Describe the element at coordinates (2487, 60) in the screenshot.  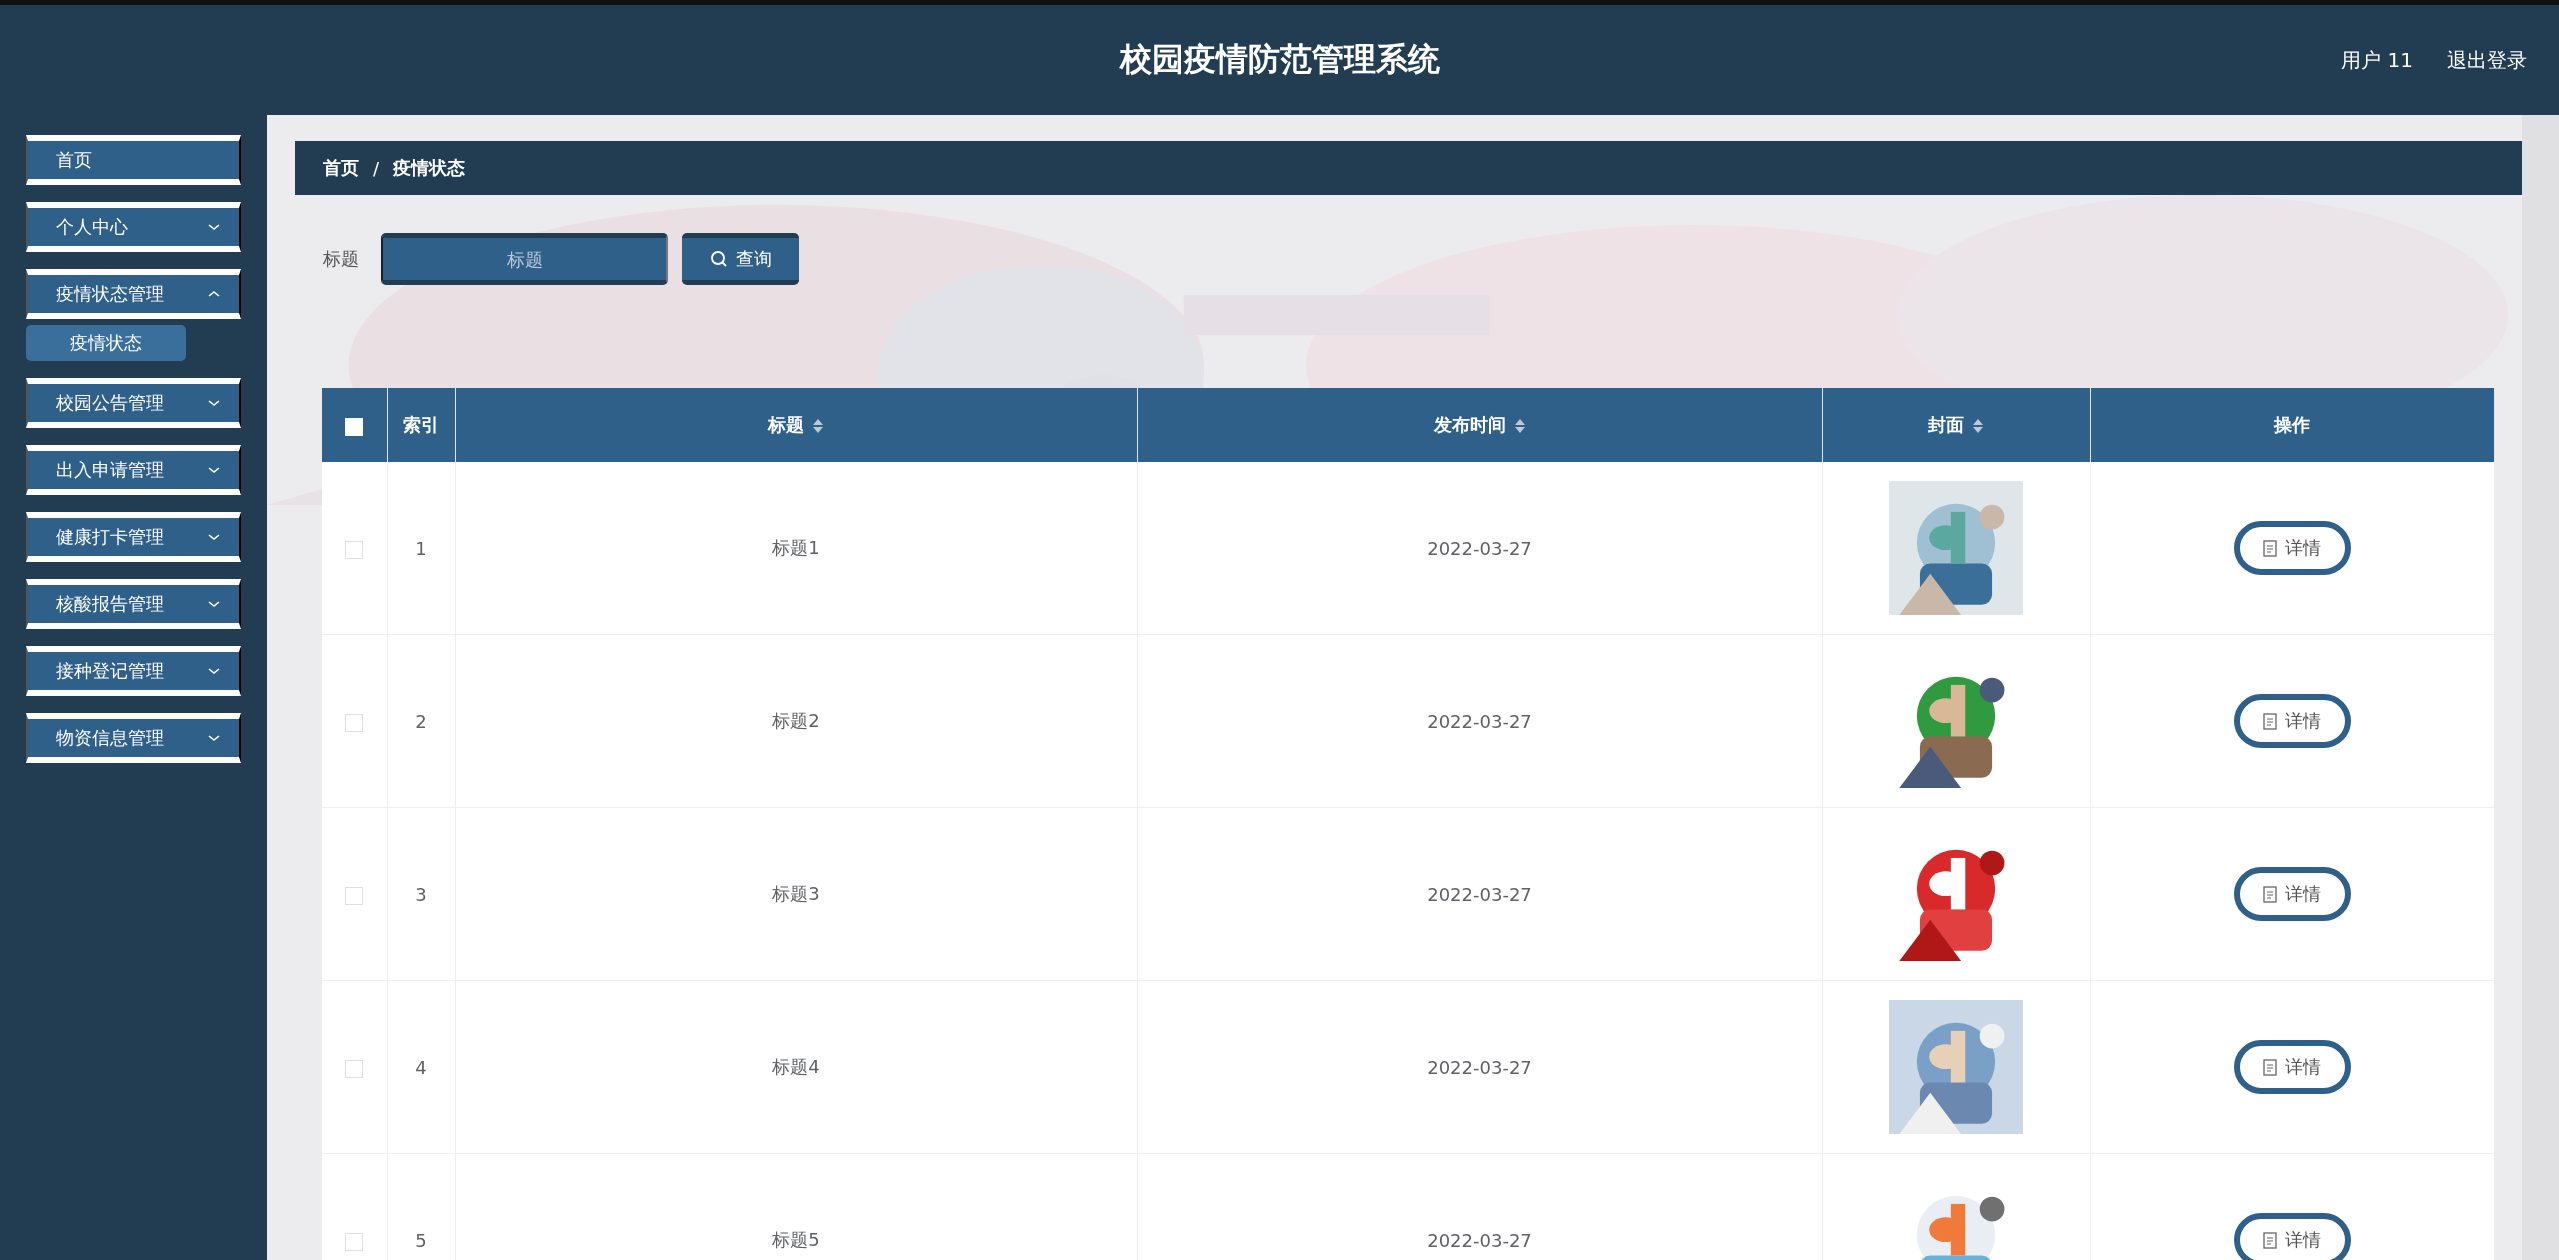
I see `logout-link: 退出登录` at that location.